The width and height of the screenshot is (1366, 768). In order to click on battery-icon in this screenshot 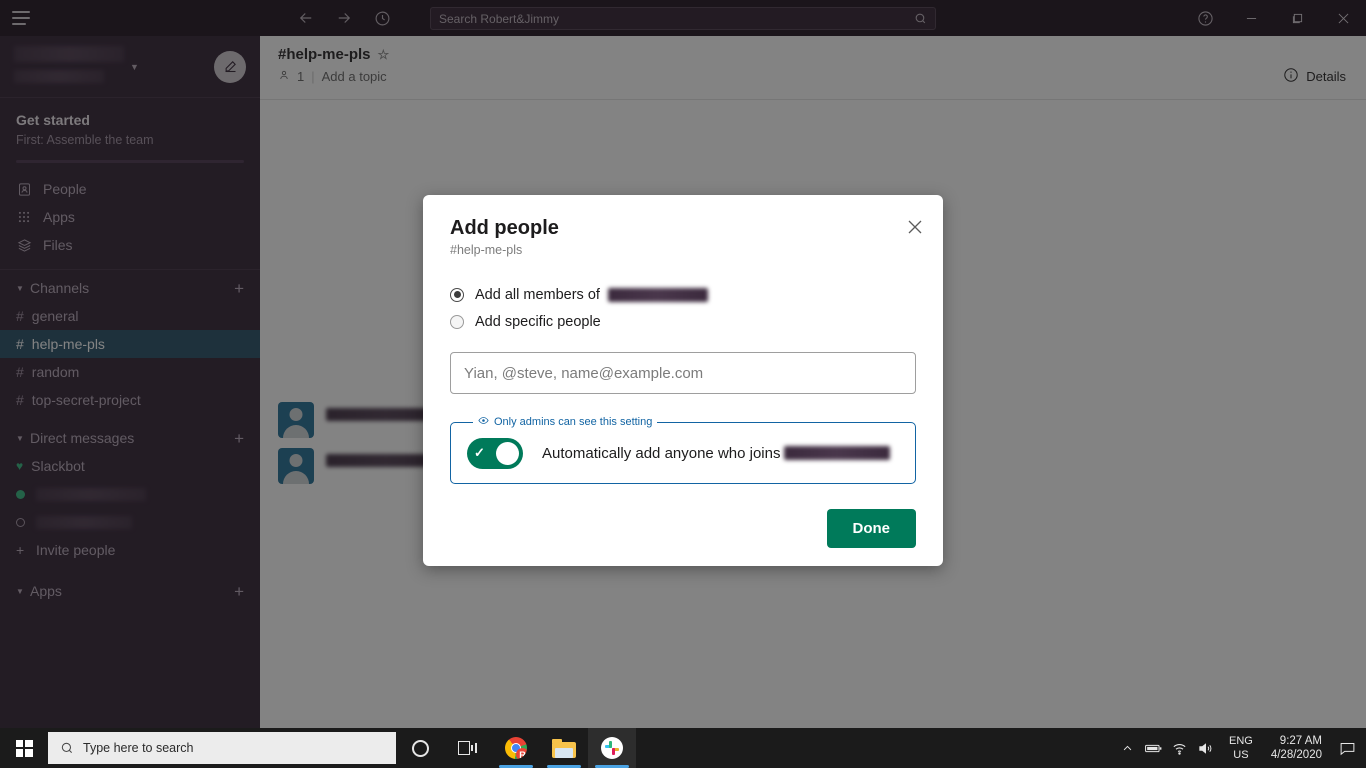, I will do `click(1154, 748)`.